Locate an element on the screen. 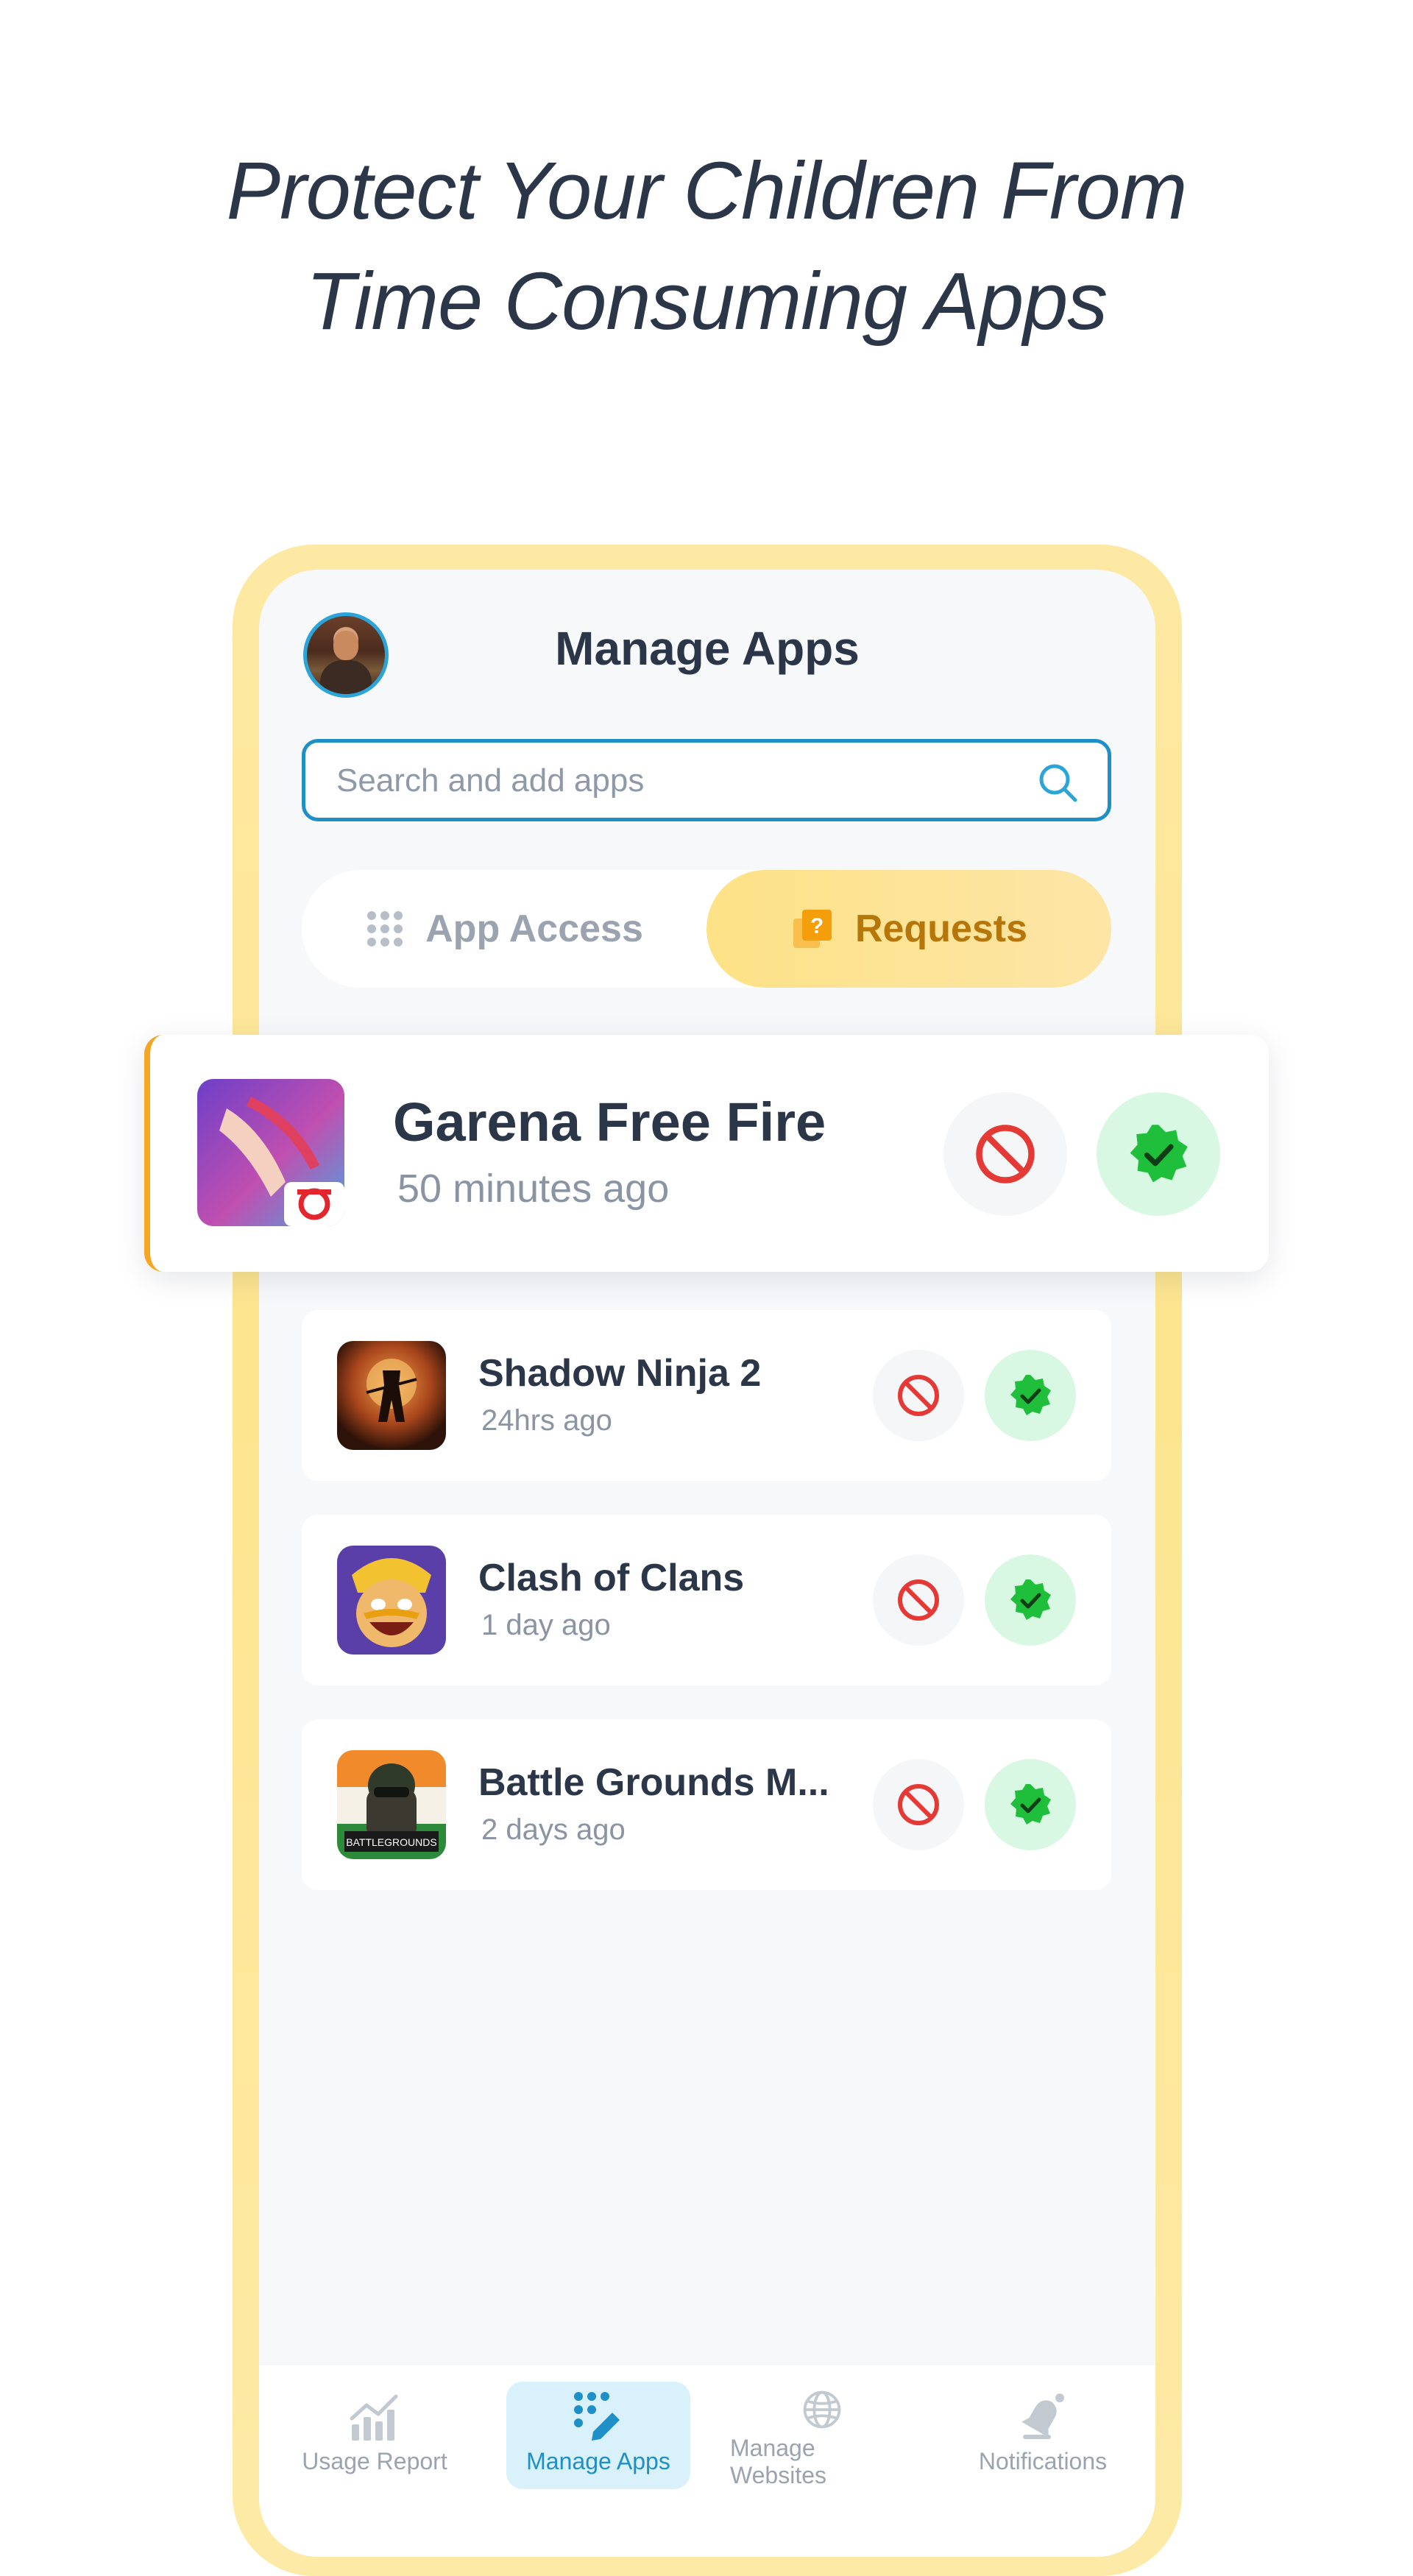  tab-bar: App Access ? Requests is located at coordinates (706, 929).